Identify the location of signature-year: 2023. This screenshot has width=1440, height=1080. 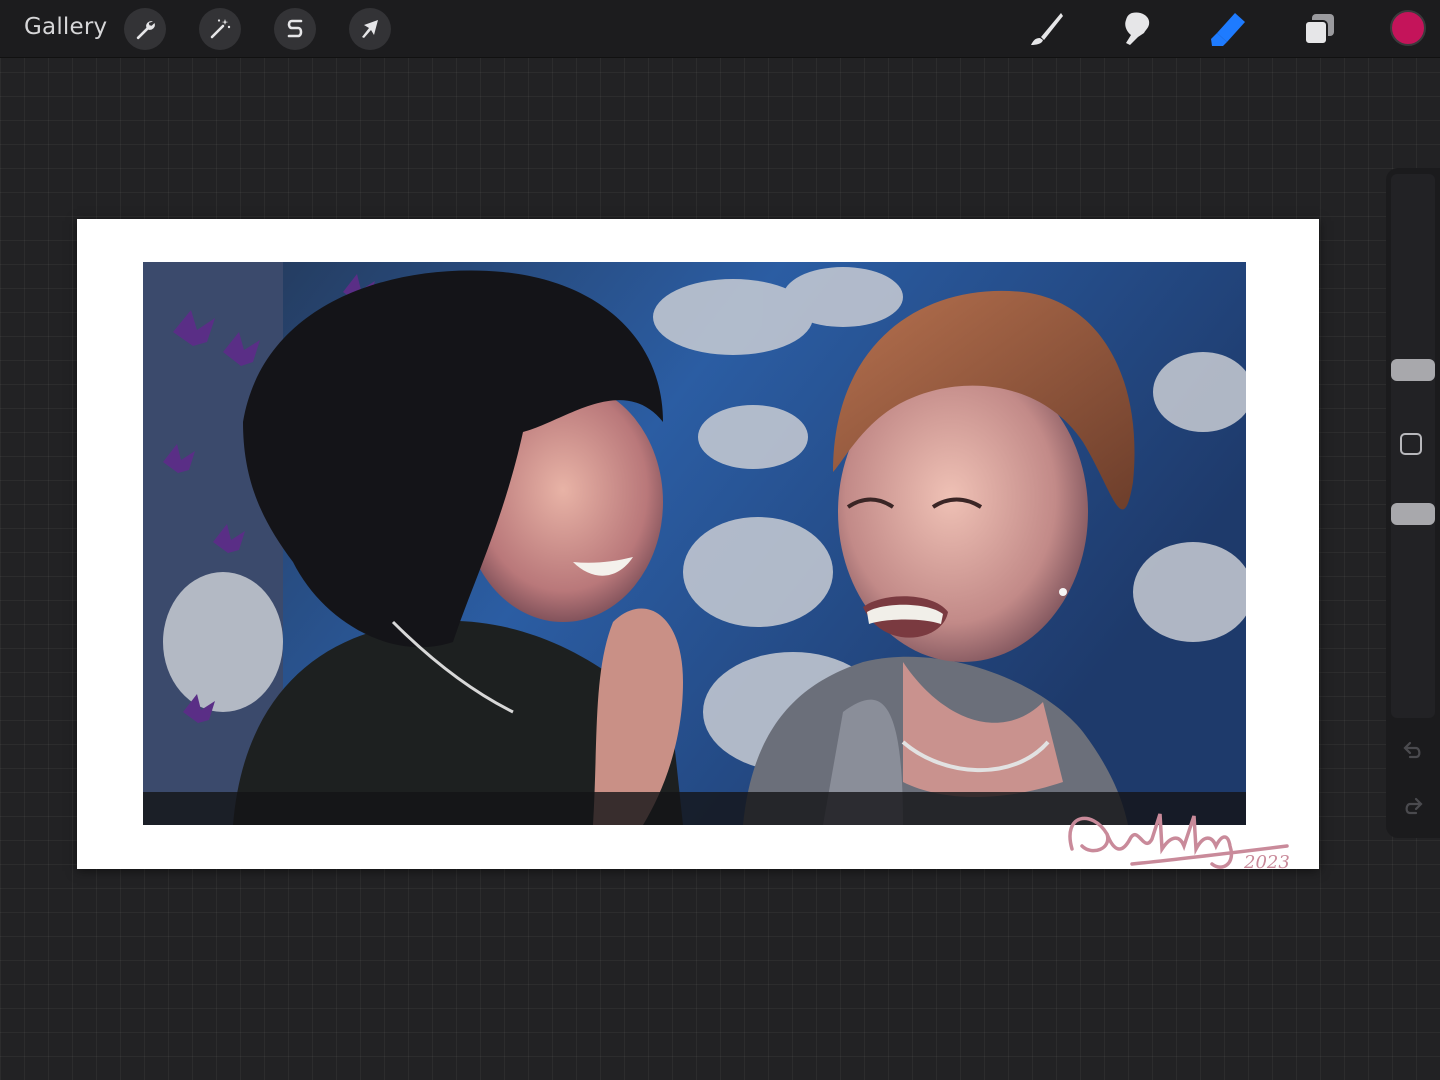
(1266, 862).